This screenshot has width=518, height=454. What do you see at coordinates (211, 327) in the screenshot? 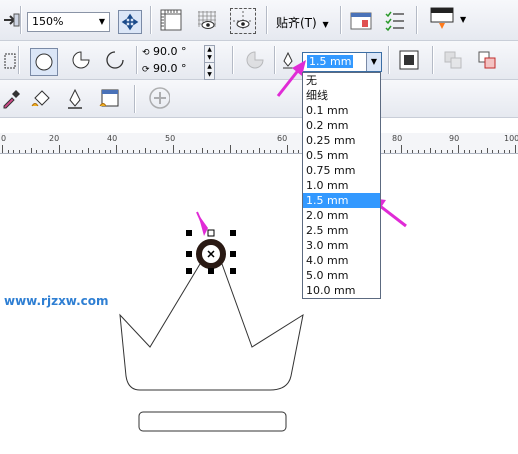
I see `crown-shape` at bounding box center [211, 327].